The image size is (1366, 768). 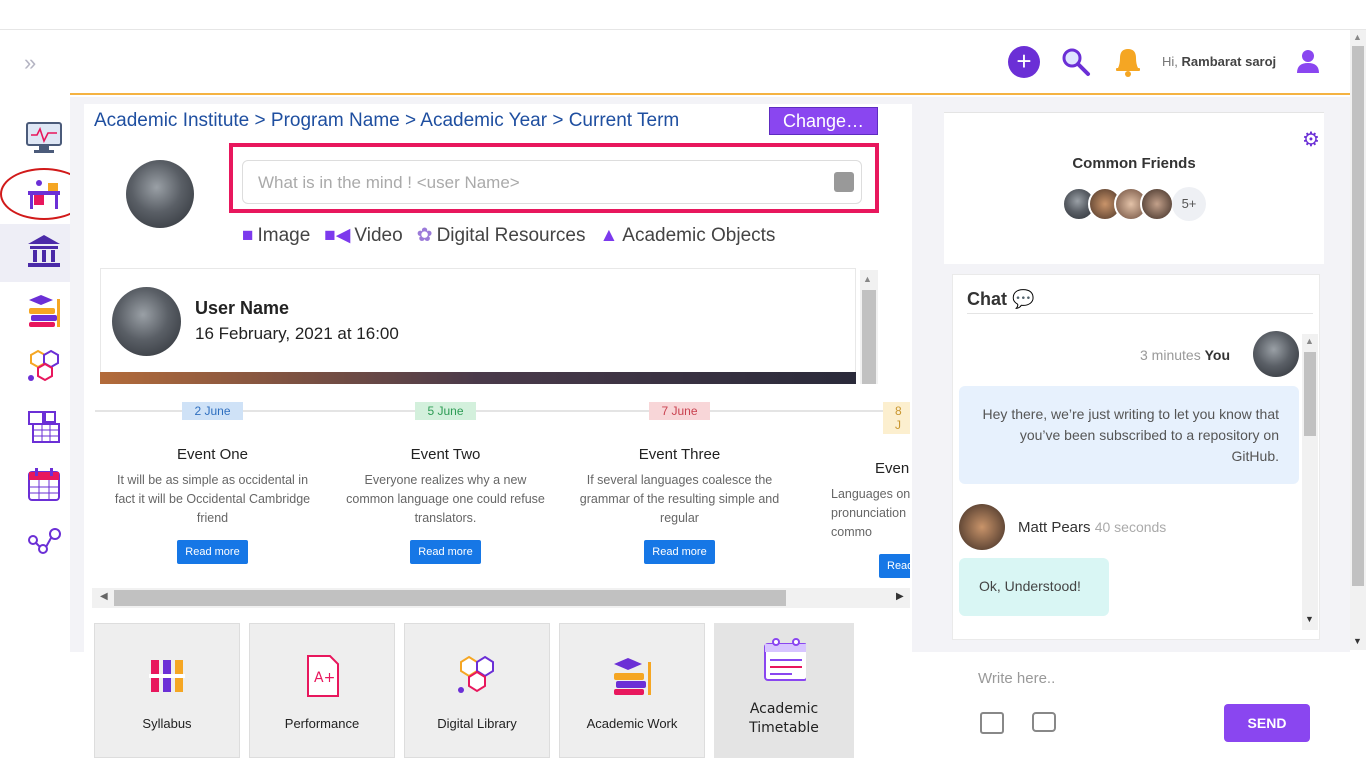 I want to click on scroll-right-icon: ▶, so click(x=900, y=596).